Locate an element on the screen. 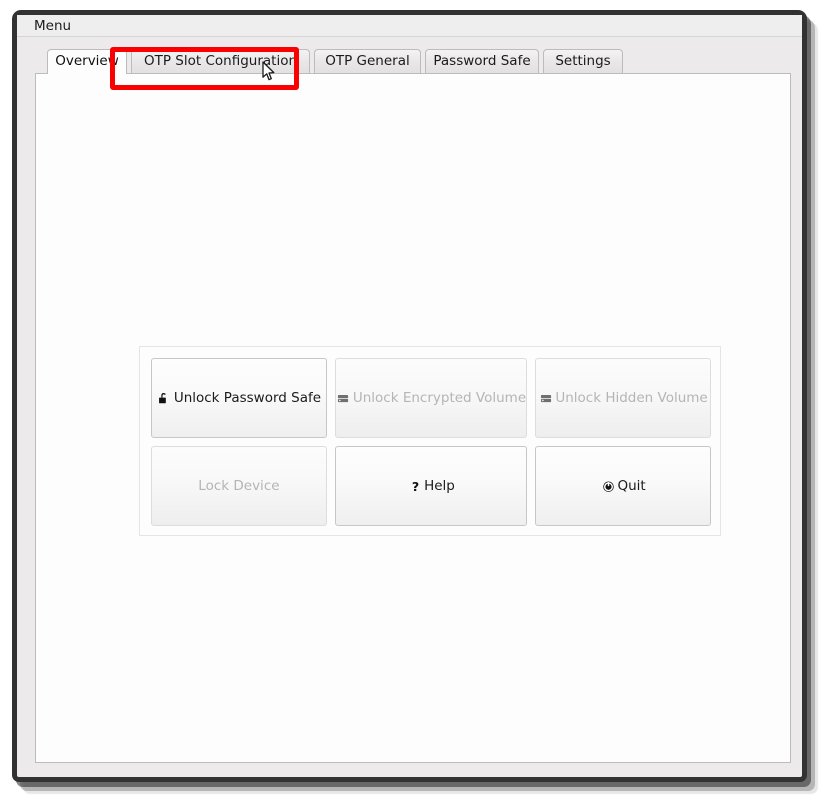 The image size is (823, 802). tab-otp-general: OTP General is located at coordinates (367, 61).